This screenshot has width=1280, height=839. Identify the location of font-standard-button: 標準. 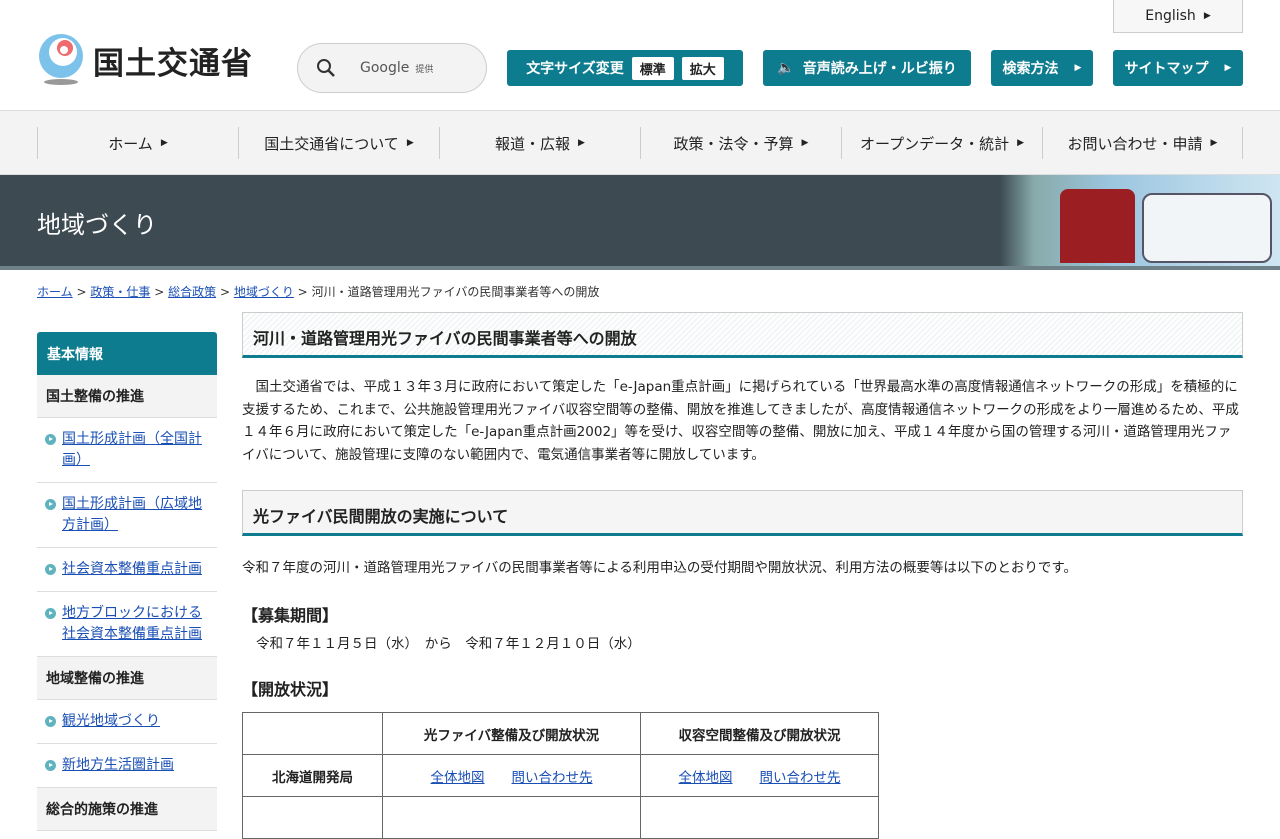
(652, 68).